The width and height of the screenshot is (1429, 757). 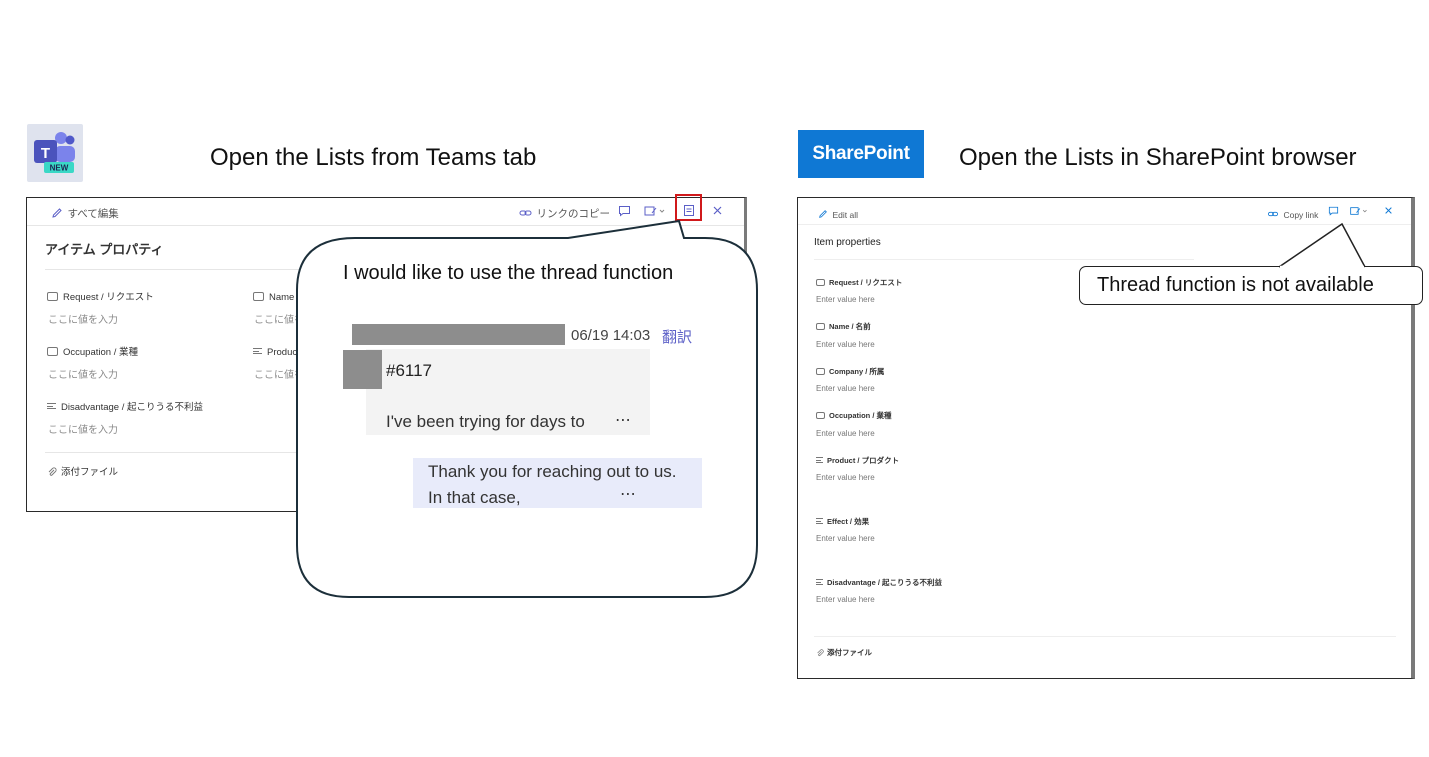 I want to click on field-occupation-input: Enter value here, so click(x=845, y=433).